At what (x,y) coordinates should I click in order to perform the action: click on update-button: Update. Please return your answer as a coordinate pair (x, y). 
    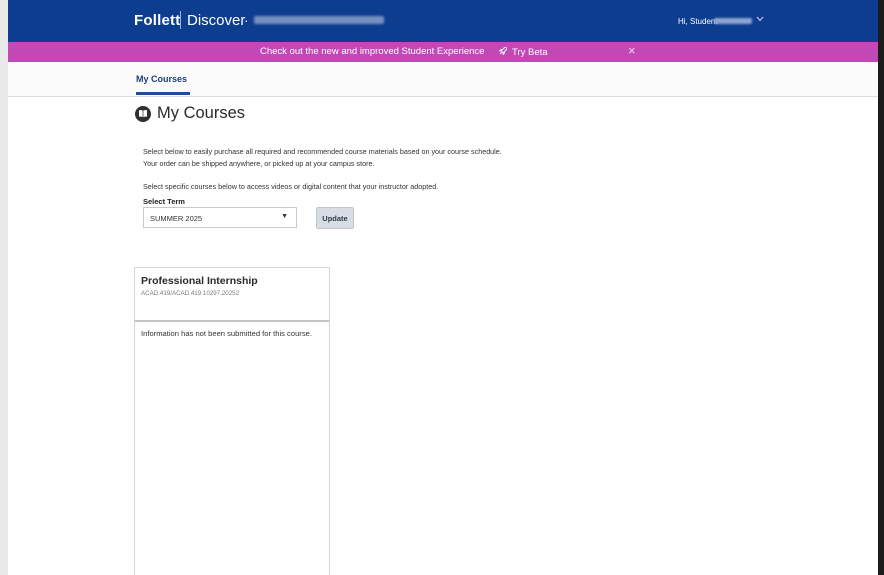
    Looking at the image, I should click on (335, 218).